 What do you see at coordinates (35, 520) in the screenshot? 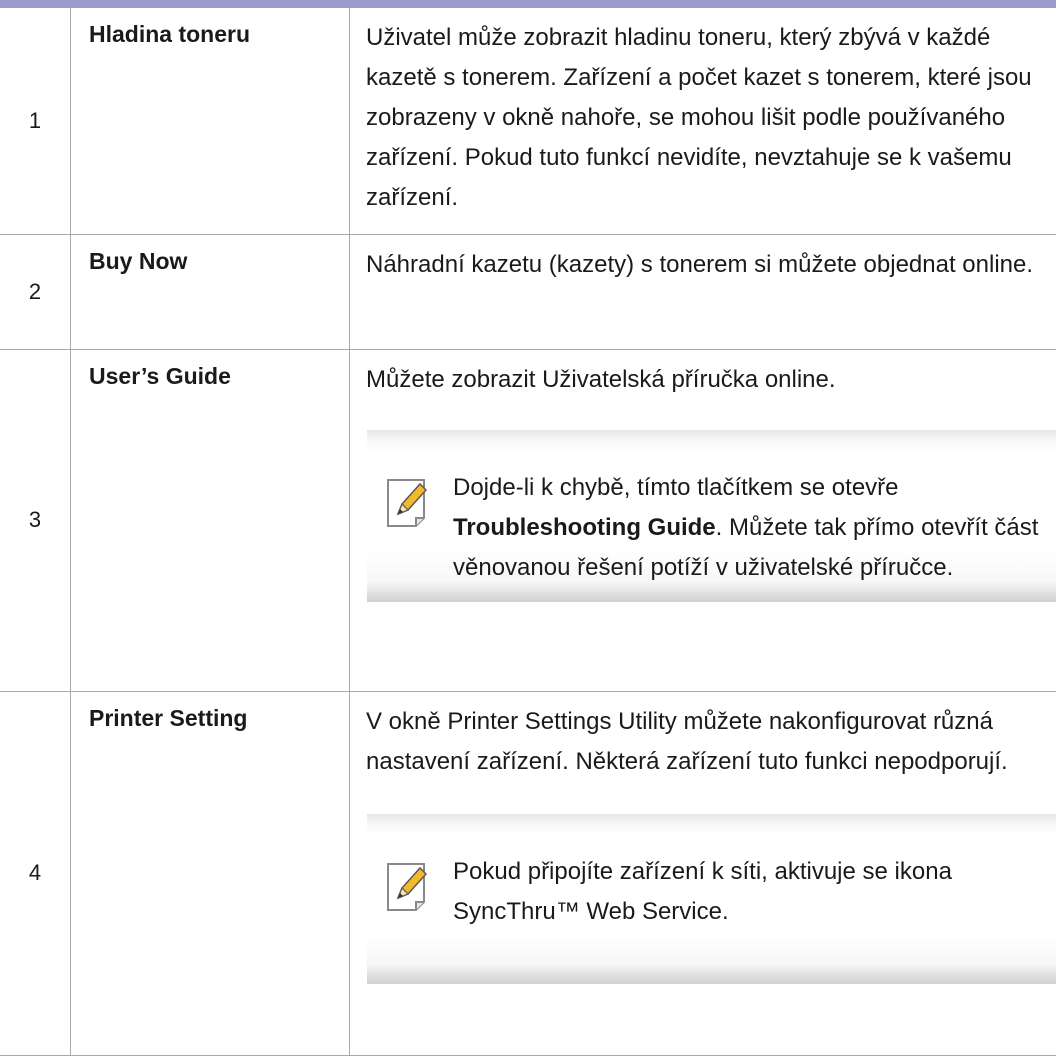
I see `row-number: 3` at bounding box center [35, 520].